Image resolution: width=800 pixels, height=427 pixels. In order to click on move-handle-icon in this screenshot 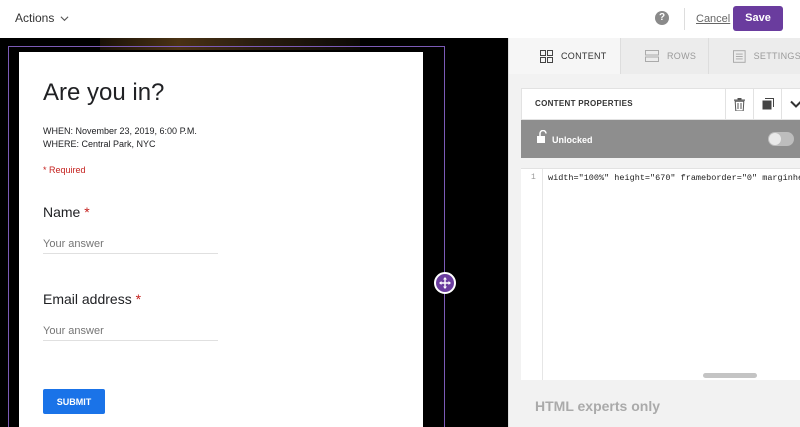, I will do `click(445, 283)`.